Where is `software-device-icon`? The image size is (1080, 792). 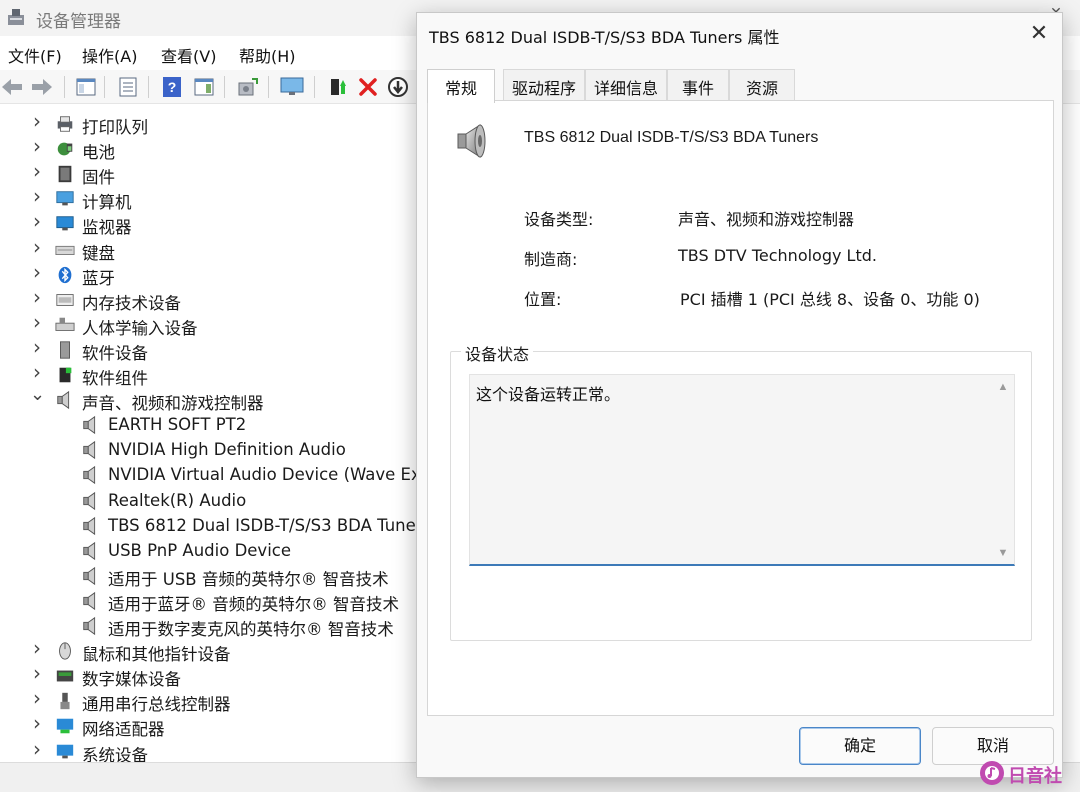 software-device-icon is located at coordinates (65, 350).